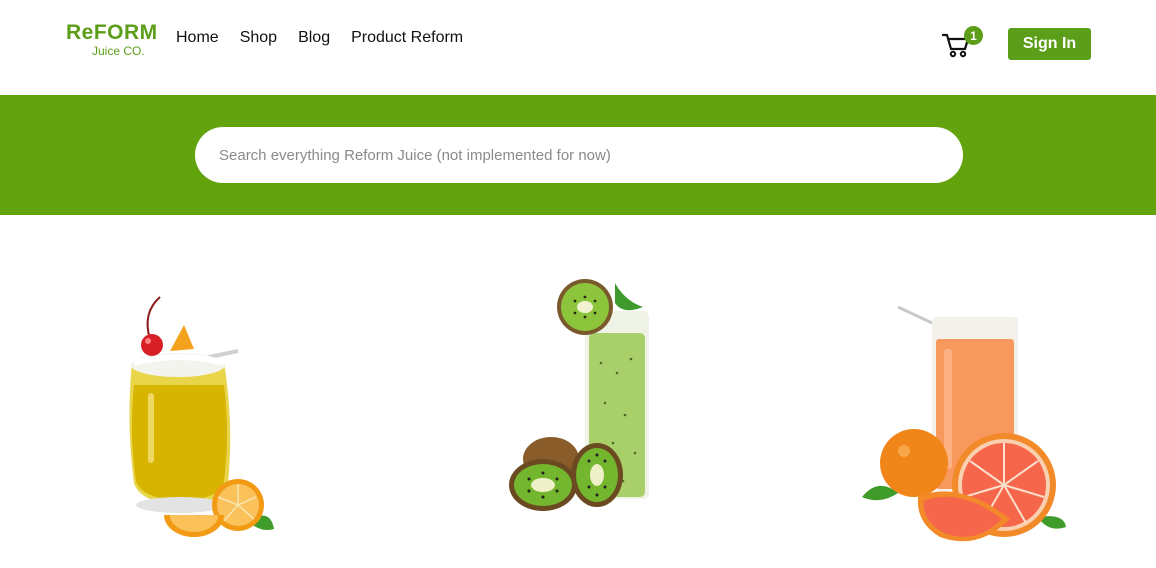  I want to click on orange-juice-image, so click(201, 416).